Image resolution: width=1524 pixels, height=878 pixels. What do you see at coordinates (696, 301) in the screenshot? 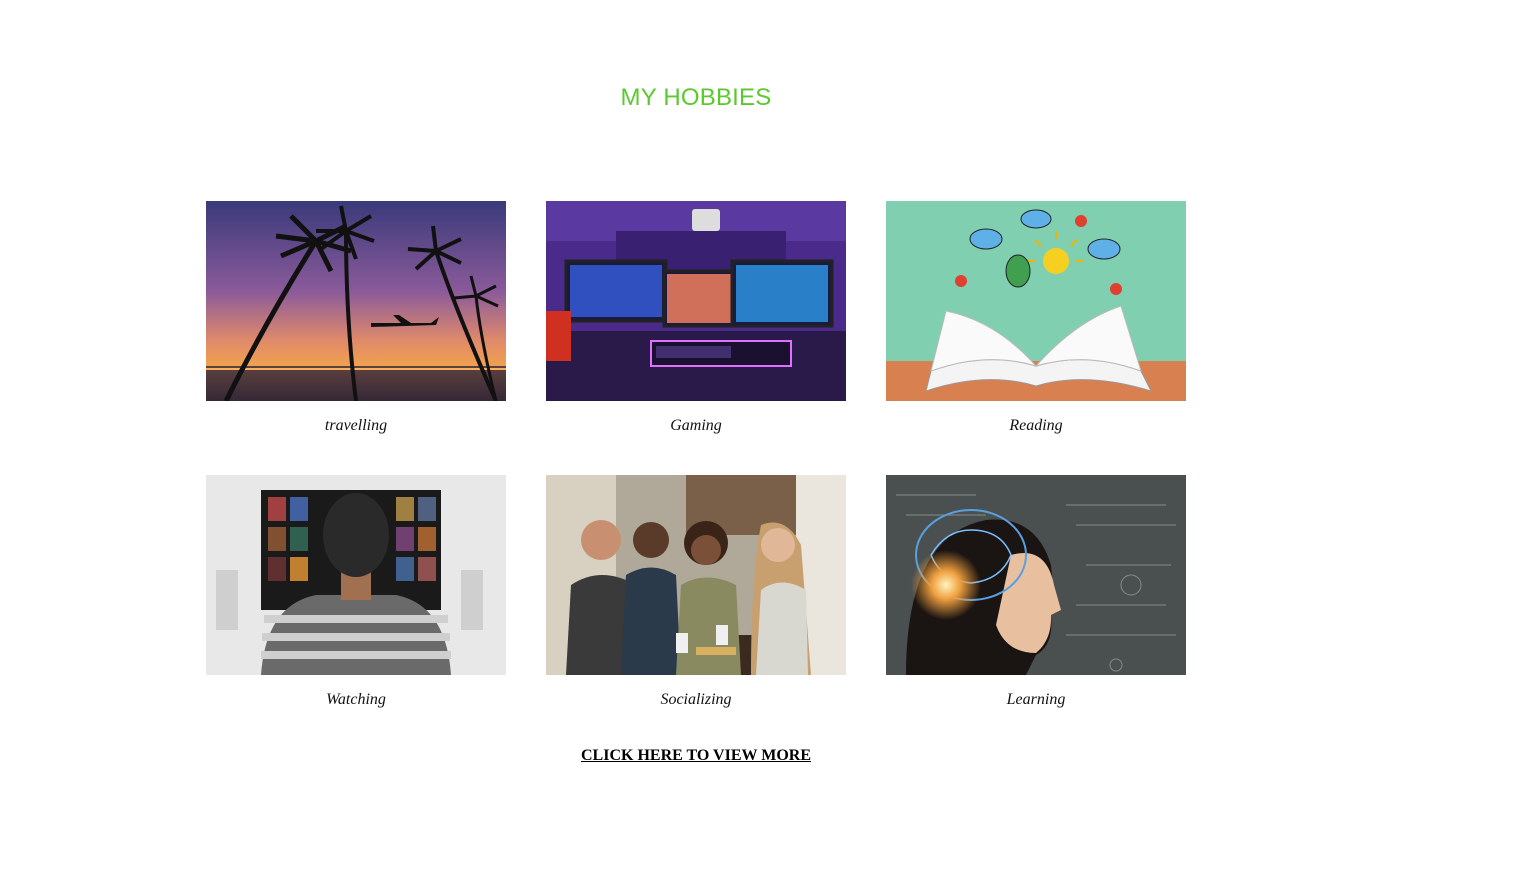
I see `gaming-image` at bounding box center [696, 301].